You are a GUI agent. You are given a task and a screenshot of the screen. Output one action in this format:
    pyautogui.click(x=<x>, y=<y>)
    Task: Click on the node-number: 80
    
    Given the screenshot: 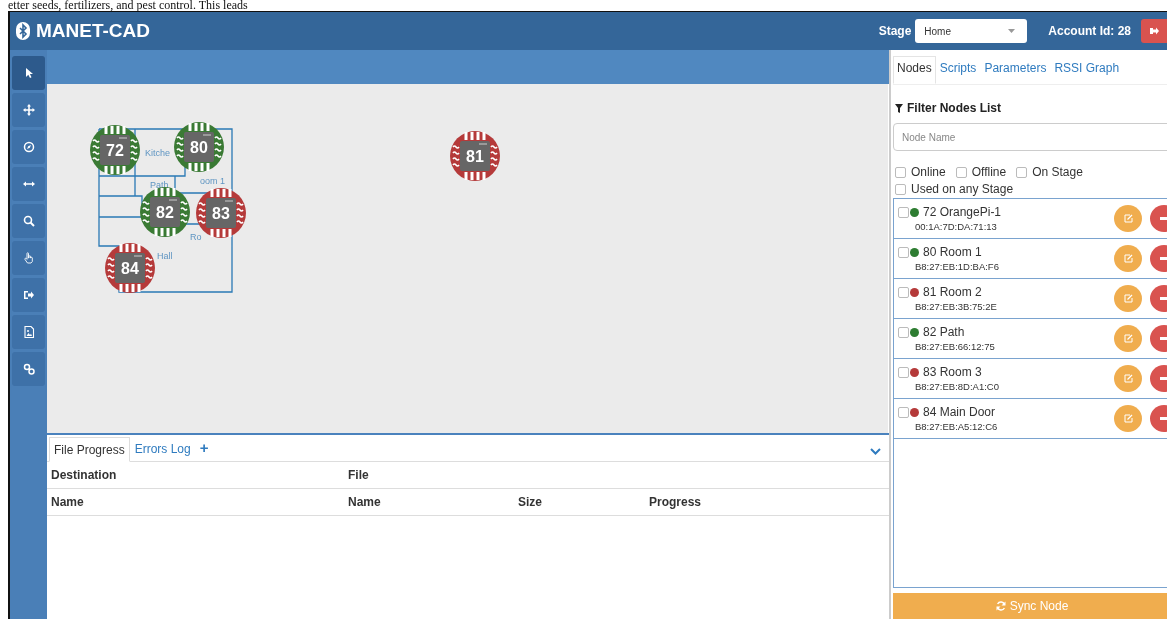 What is the action you would take?
    pyautogui.click(x=199, y=147)
    